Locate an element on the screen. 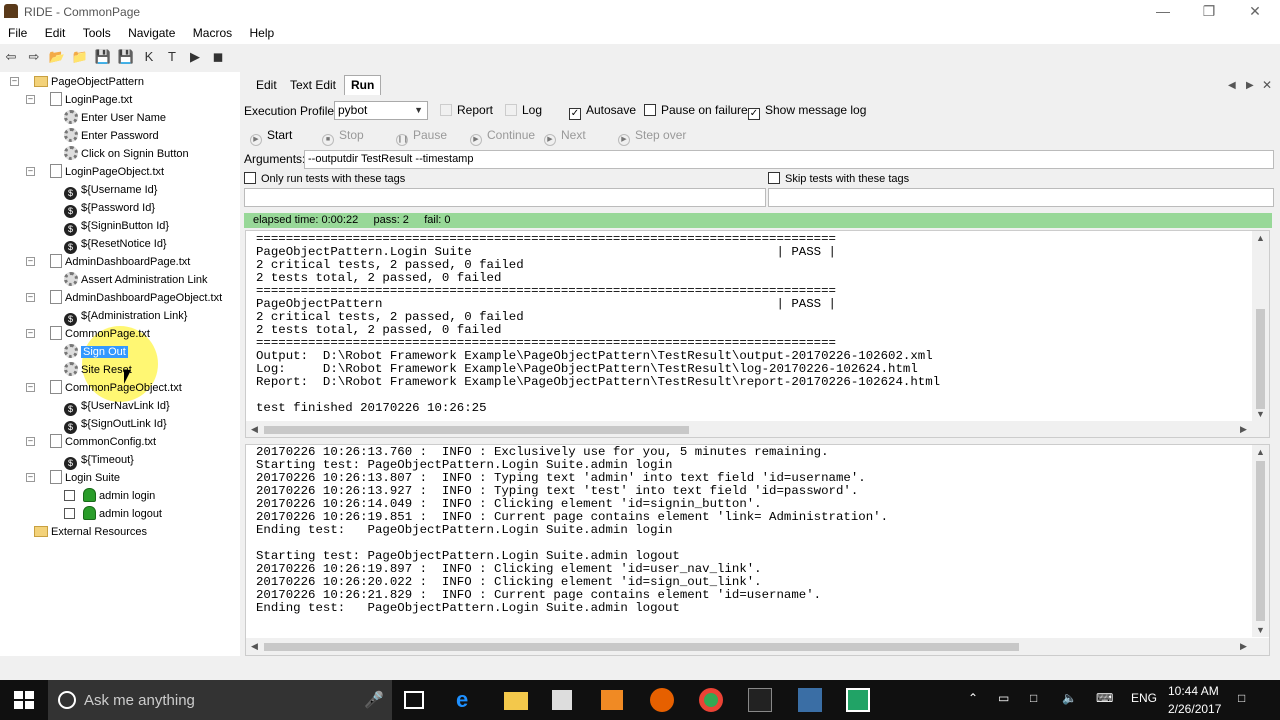 The width and height of the screenshot is (1280, 720). tree-item-keyword: Assert Administration Link is located at coordinates (136, 280).